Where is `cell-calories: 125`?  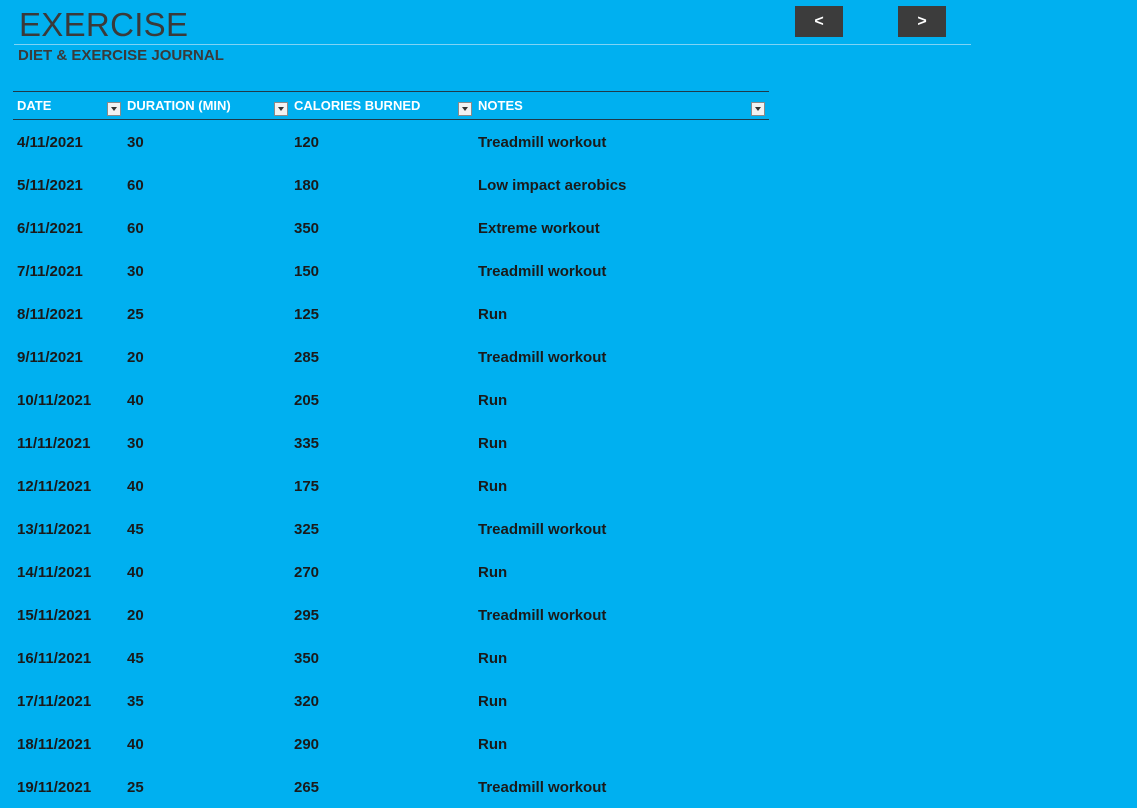
cell-calories: 125 is located at coordinates (306, 314).